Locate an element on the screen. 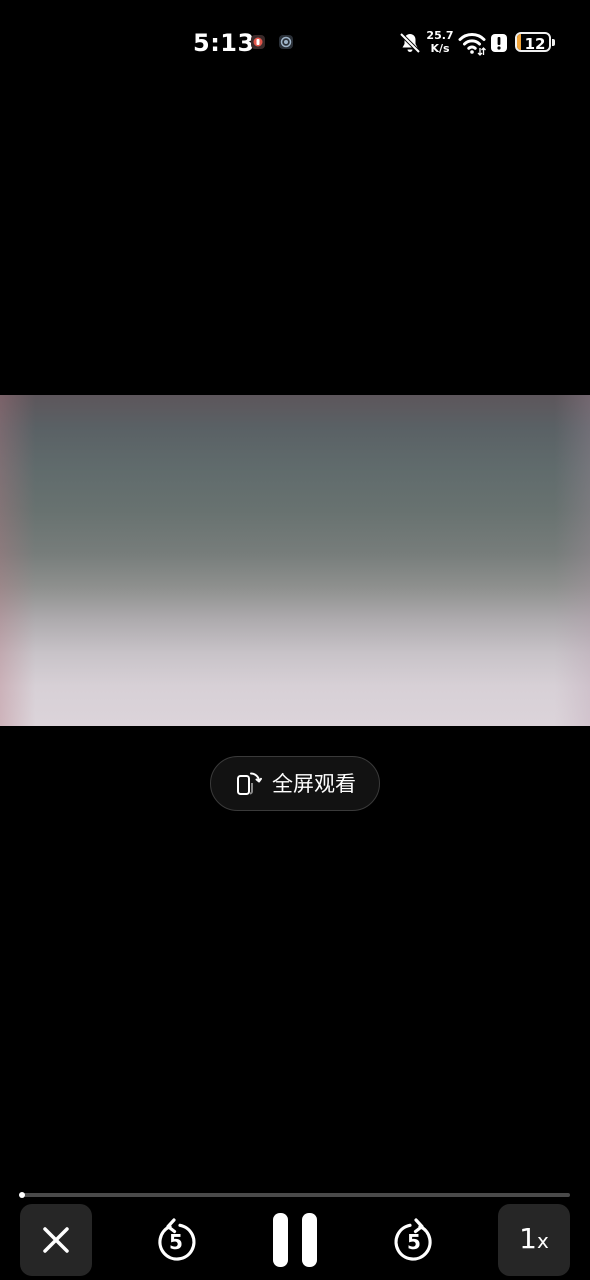 The image size is (590, 1280). close-button is located at coordinates (56, 1240).